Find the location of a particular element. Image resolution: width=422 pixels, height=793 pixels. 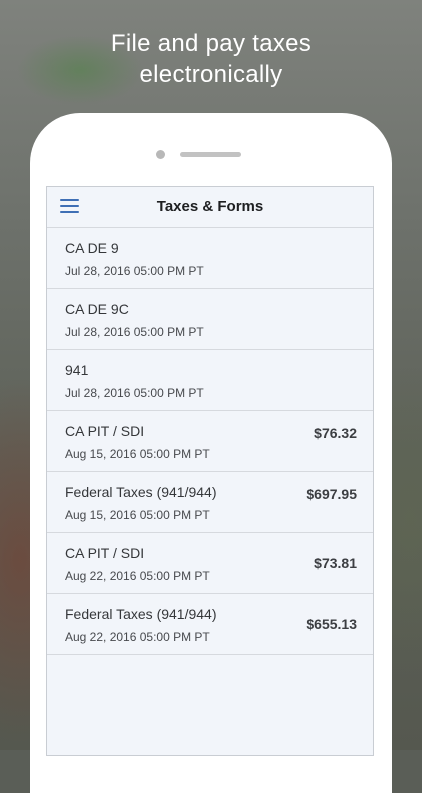

list-item: CA DE 9C Jul 28, 2016 05:00 PM PT is located at coordinates (210, 319).